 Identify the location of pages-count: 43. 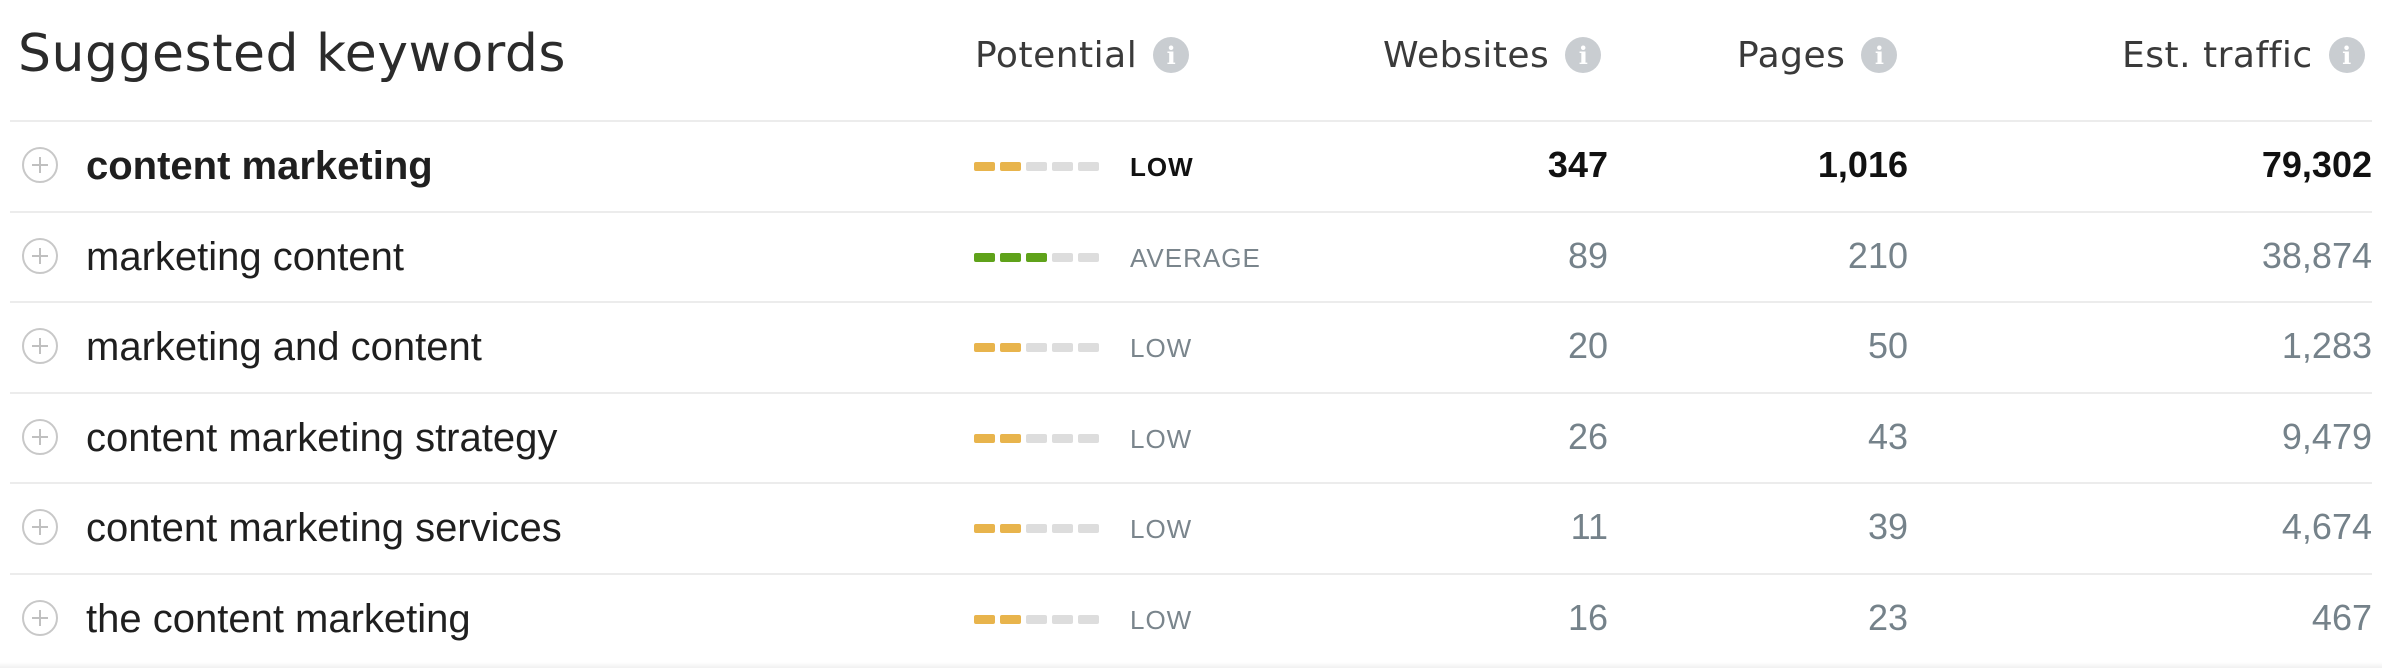
(1887, 436).